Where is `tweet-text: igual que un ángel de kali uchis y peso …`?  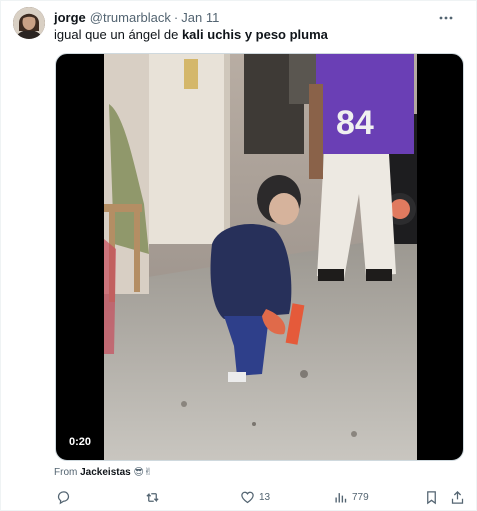
tweet-text: igual que un ángel de kali uchis y peso … is located at coordinates (259, 34).